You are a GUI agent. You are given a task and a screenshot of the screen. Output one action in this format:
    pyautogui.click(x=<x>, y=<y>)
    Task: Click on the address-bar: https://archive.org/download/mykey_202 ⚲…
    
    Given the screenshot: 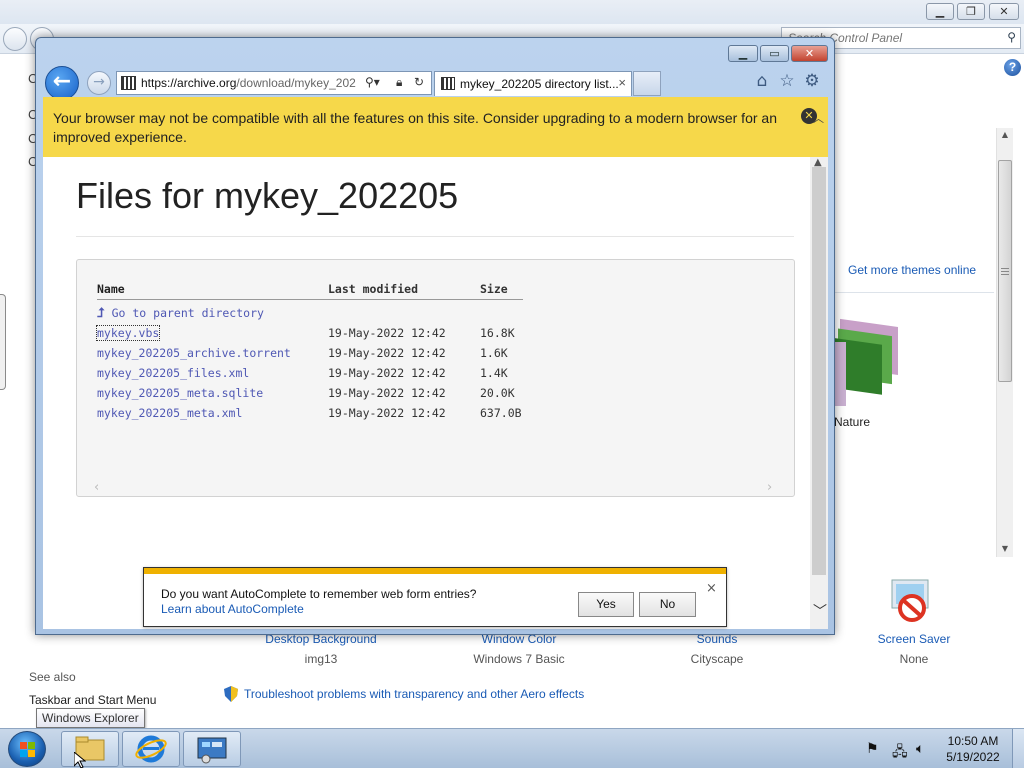 What is the action you would take?
    pyautogui.click(x=274, y=83)
    